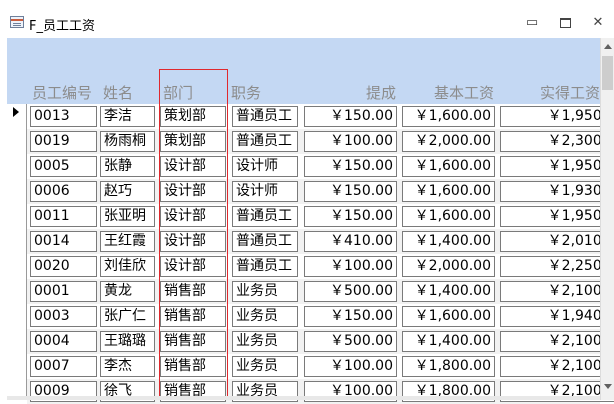 This screenshot has height=404, width=614. What do you see at coordinates (127, 341) in the screenshot?
I see `name-field: 王璐璐` at bounding box center [127, 341].